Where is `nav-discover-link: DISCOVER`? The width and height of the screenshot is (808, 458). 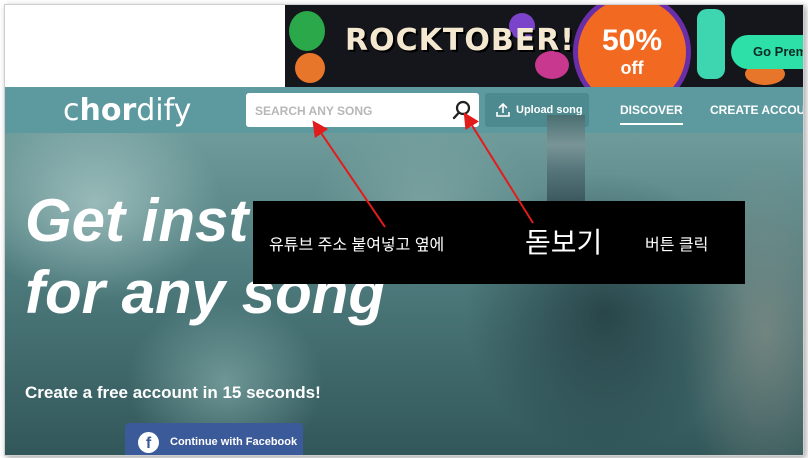
nav-discover-link: DISCOVER is located at coordinates (651, 110).